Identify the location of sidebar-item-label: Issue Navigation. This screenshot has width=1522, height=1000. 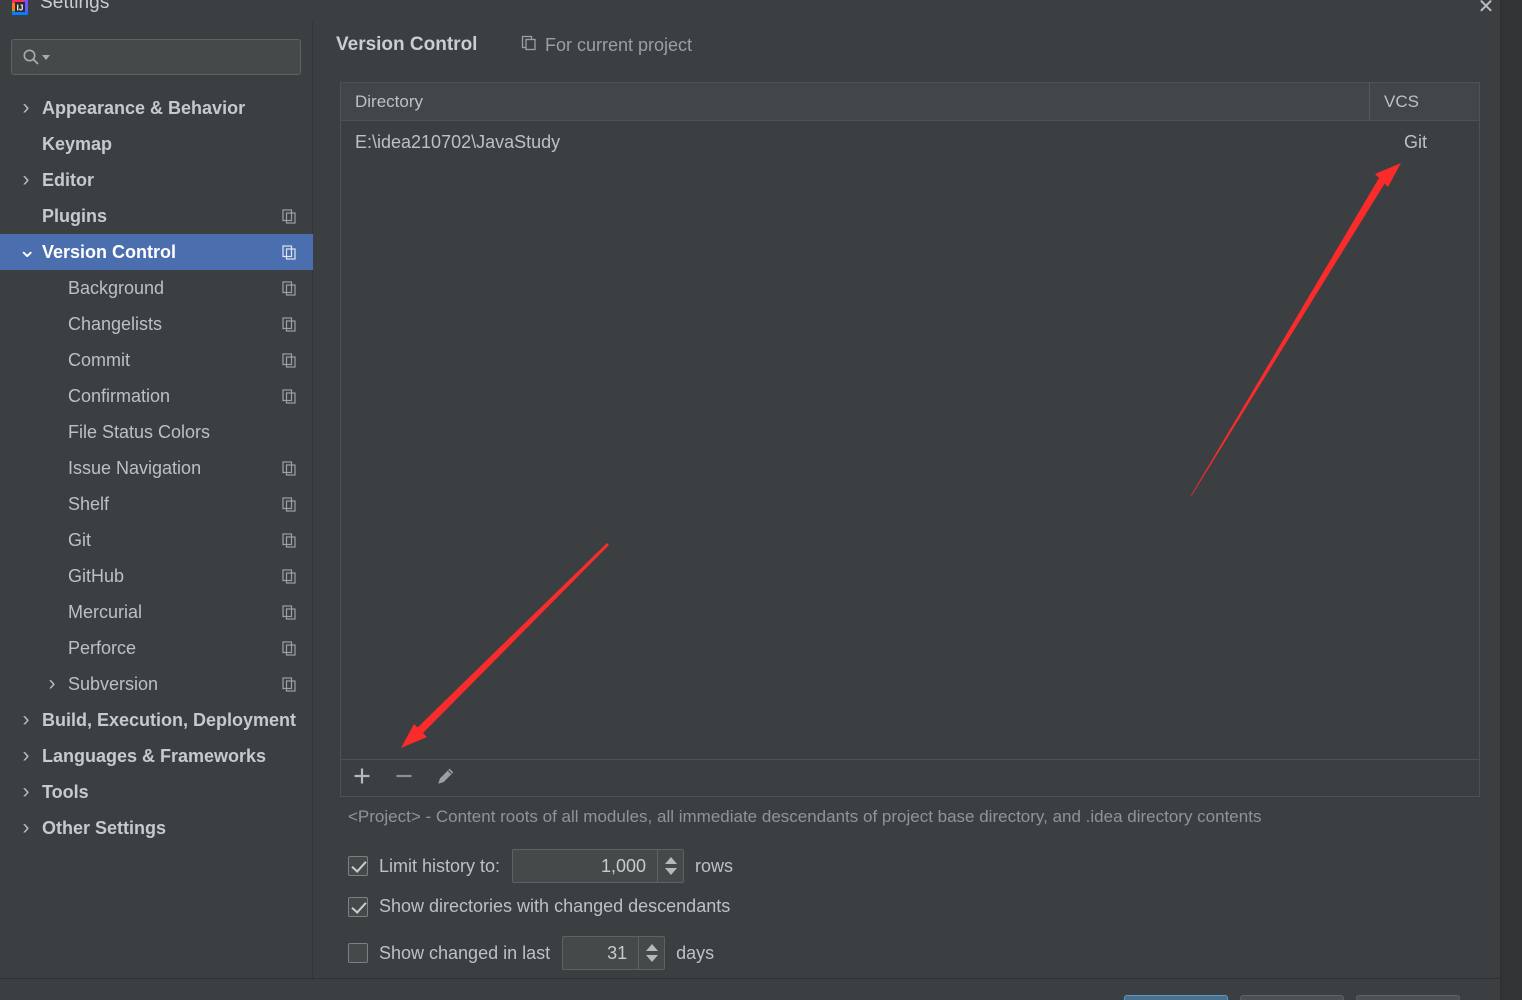
(135, 467).